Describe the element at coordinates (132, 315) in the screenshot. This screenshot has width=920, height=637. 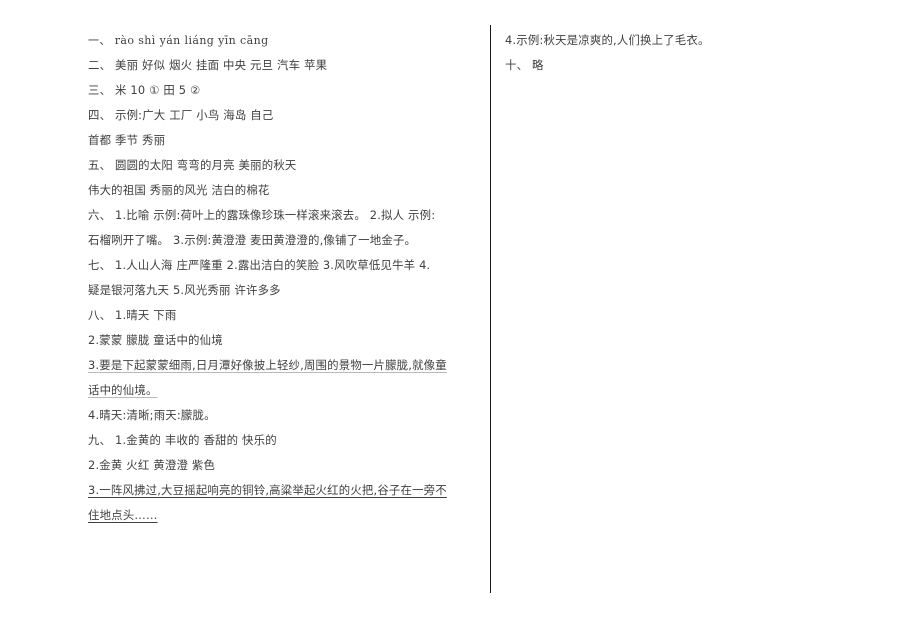
I see `answer-line-12: 八、 1.晴天 下雨` at that location.